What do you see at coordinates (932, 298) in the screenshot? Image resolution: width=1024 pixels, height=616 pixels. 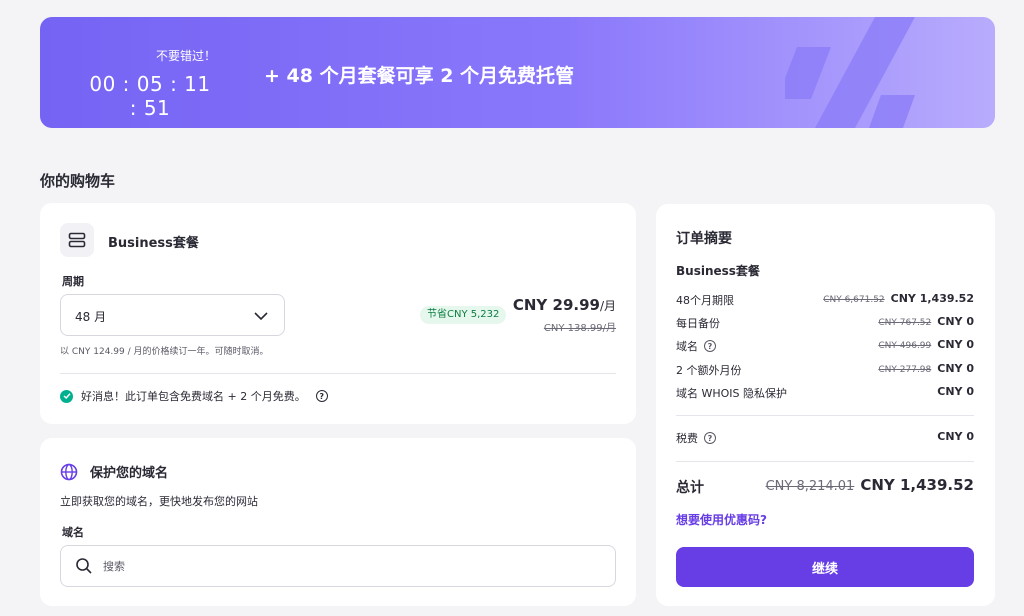 I see `row-amount: CNY 1,439.52` at bounding box center [932, 298].